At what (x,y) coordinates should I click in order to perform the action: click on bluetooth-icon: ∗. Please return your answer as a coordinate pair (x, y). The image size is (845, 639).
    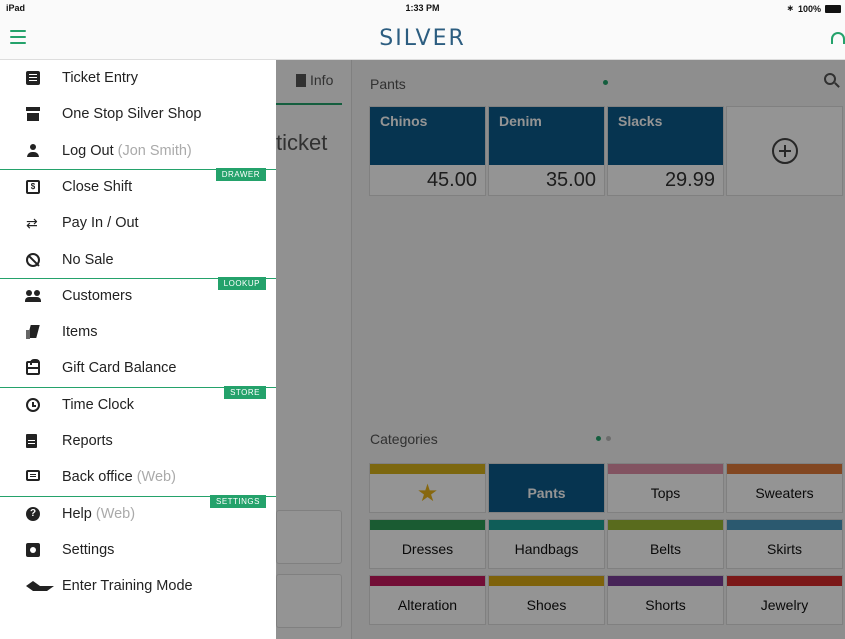
    Looking at the image, I should click on (790, 8).